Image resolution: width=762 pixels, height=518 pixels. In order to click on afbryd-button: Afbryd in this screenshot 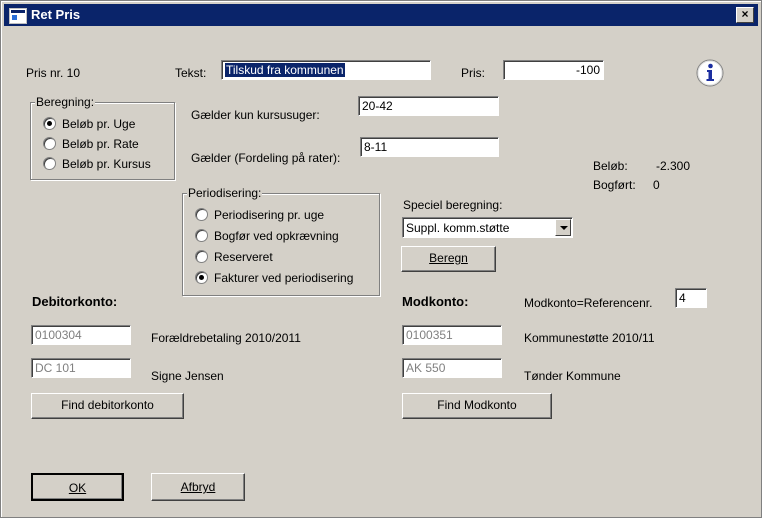, I will do `click(198, 487)`.